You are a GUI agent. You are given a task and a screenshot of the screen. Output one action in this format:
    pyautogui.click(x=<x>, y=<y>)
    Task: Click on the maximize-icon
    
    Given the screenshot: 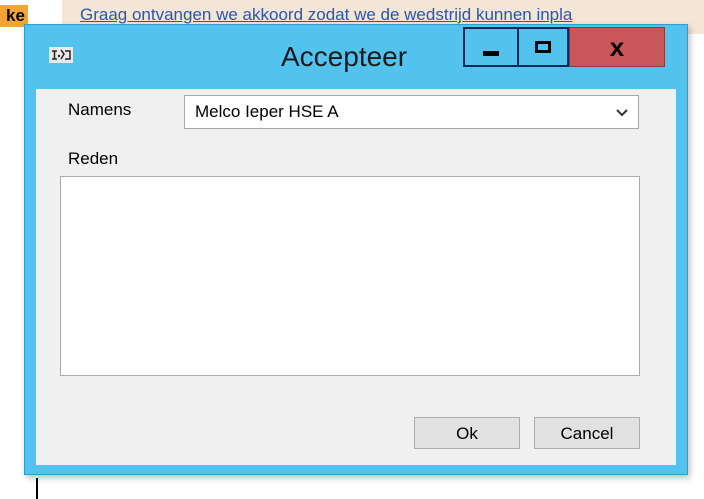 What is the action you would take?
    pyautogui.click(x=543, y=47)
    